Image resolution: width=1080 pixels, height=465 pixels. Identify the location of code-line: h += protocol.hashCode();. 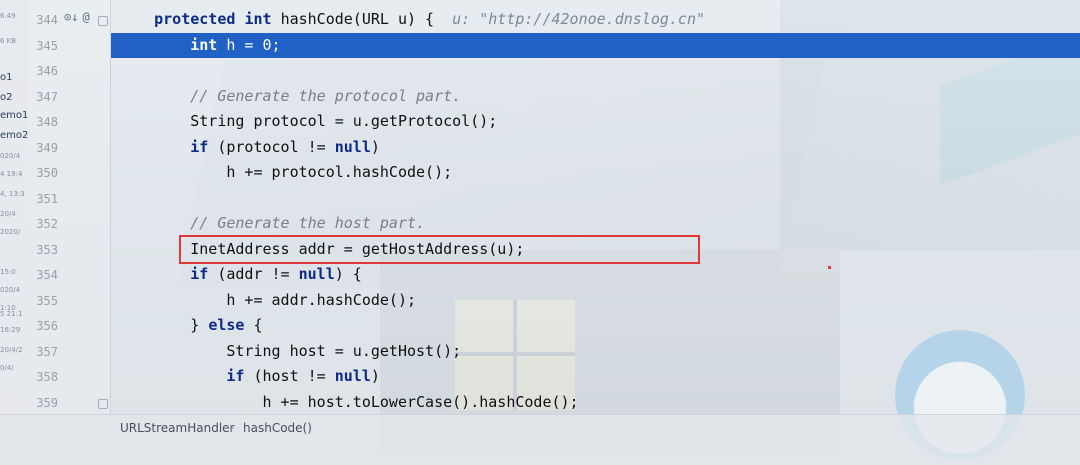
(595, 172).